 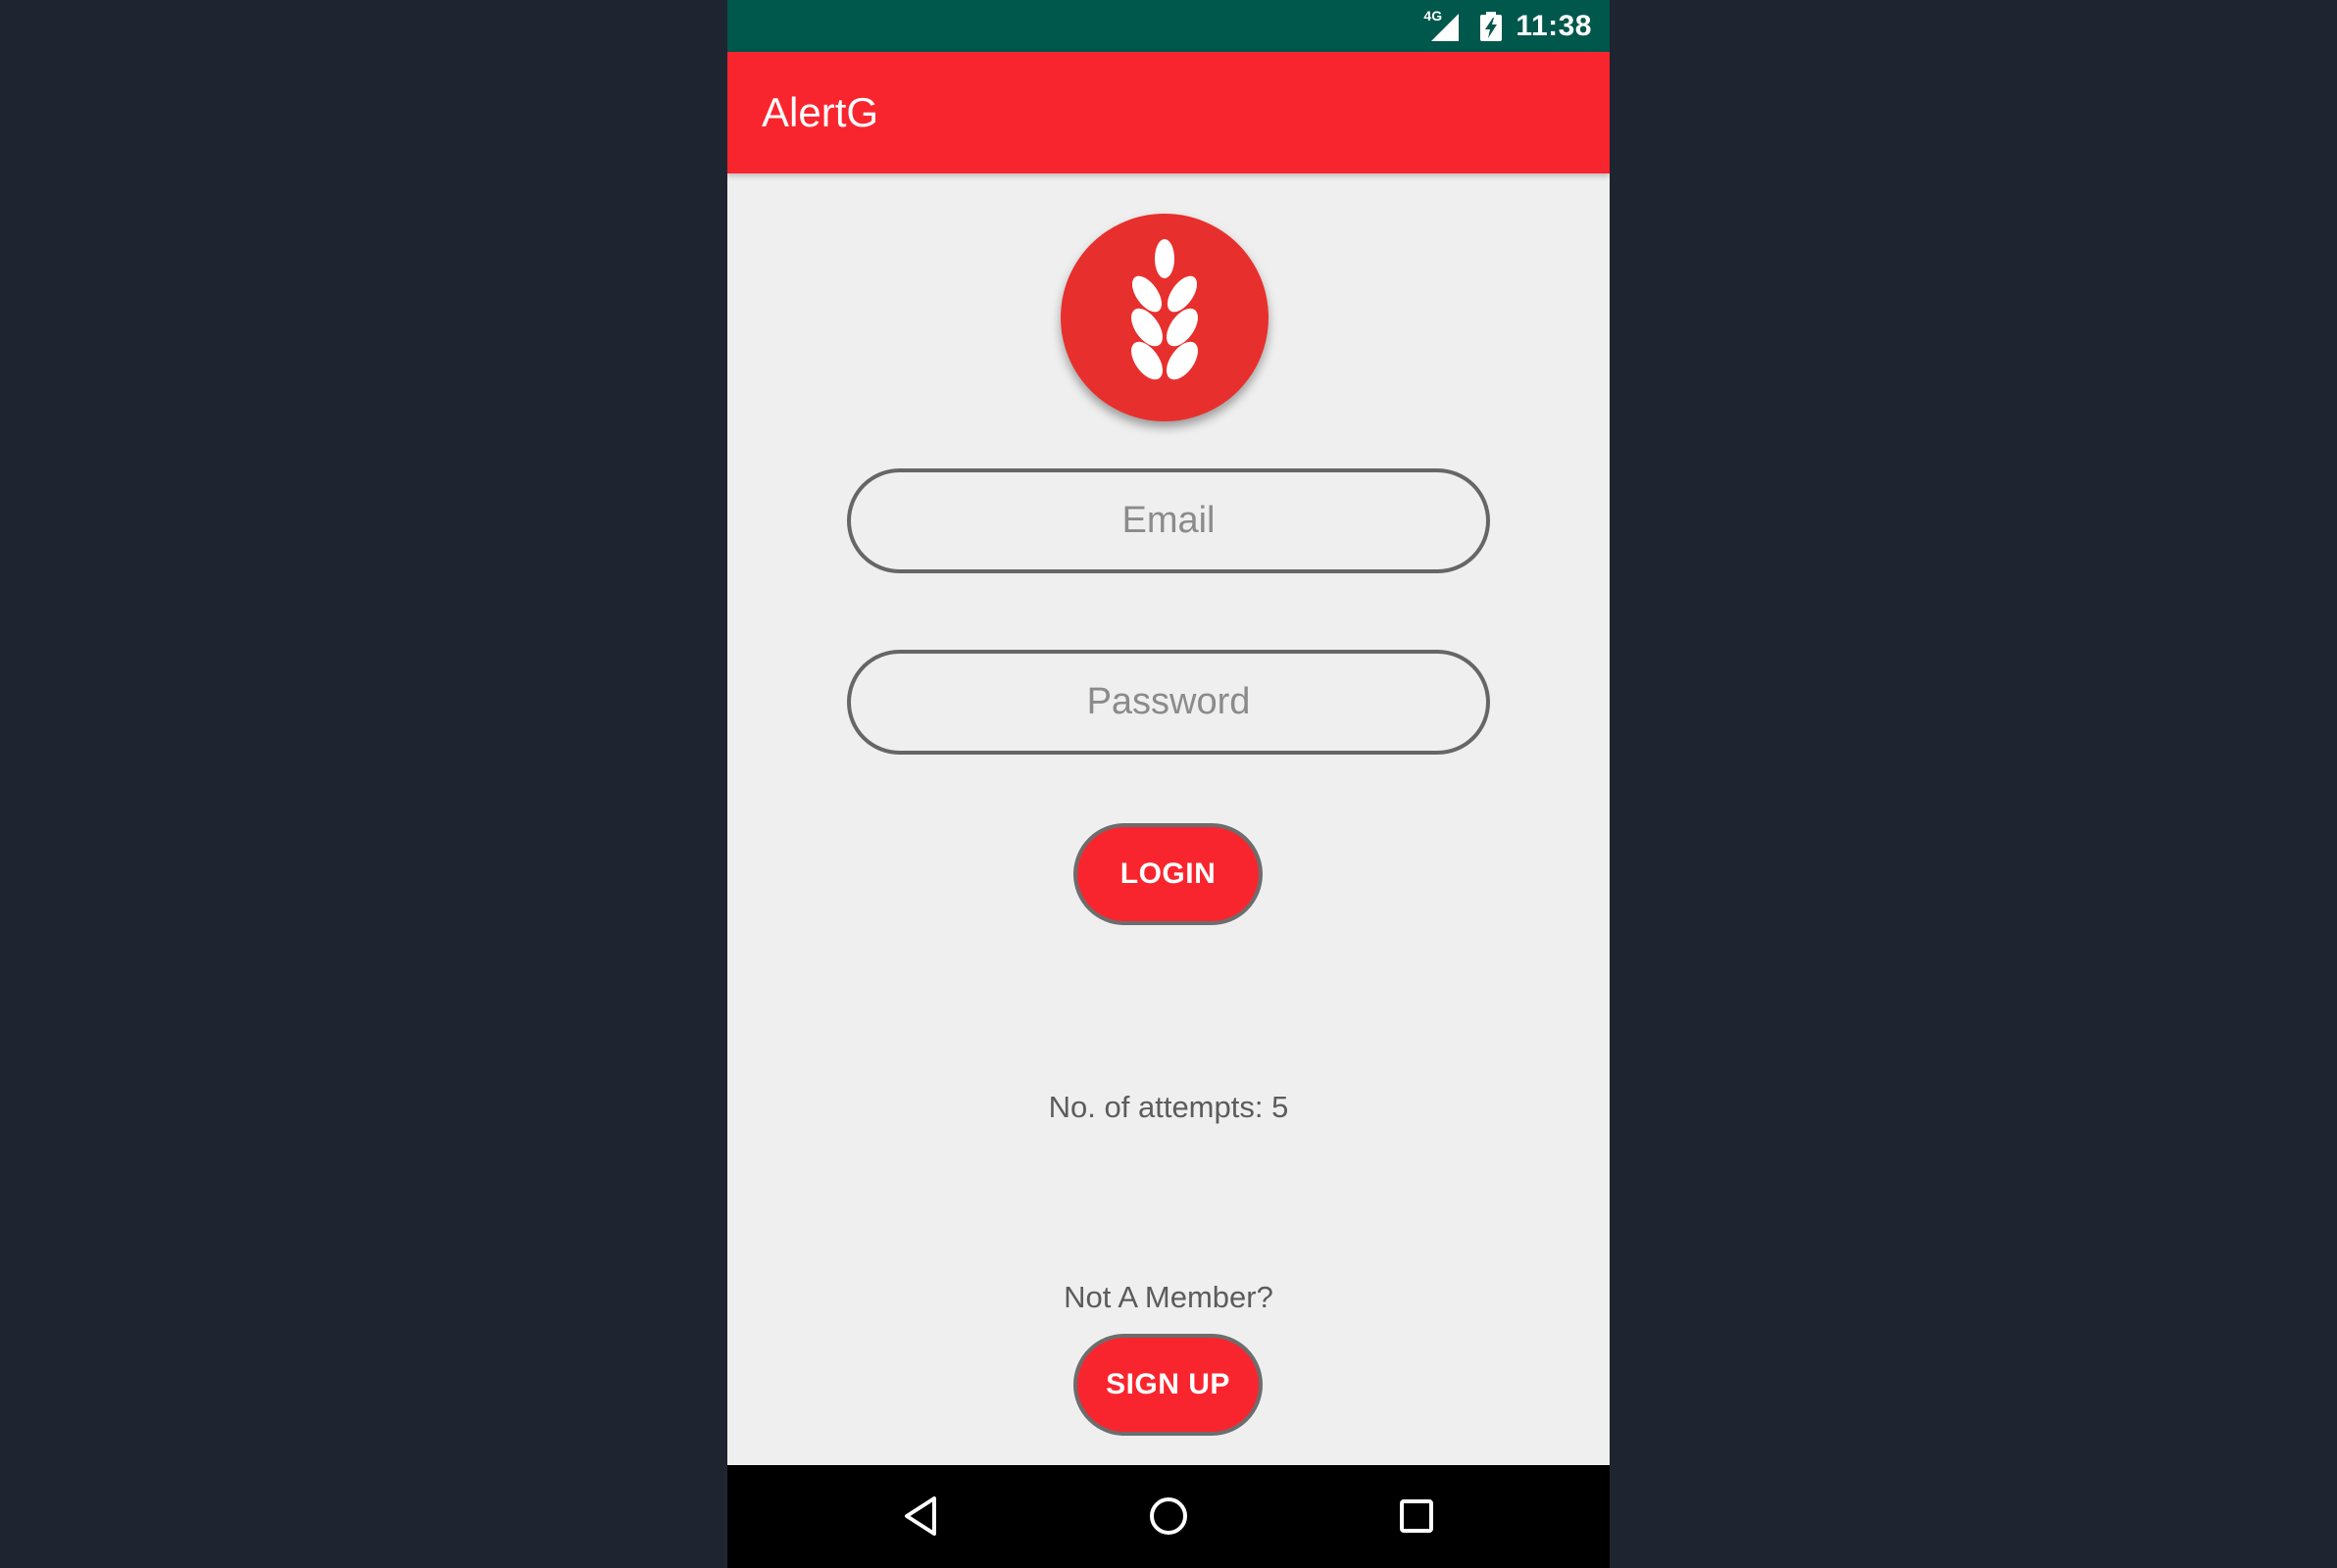 I want to click on signal-icon: 4G, so click(x=1443, y=25).